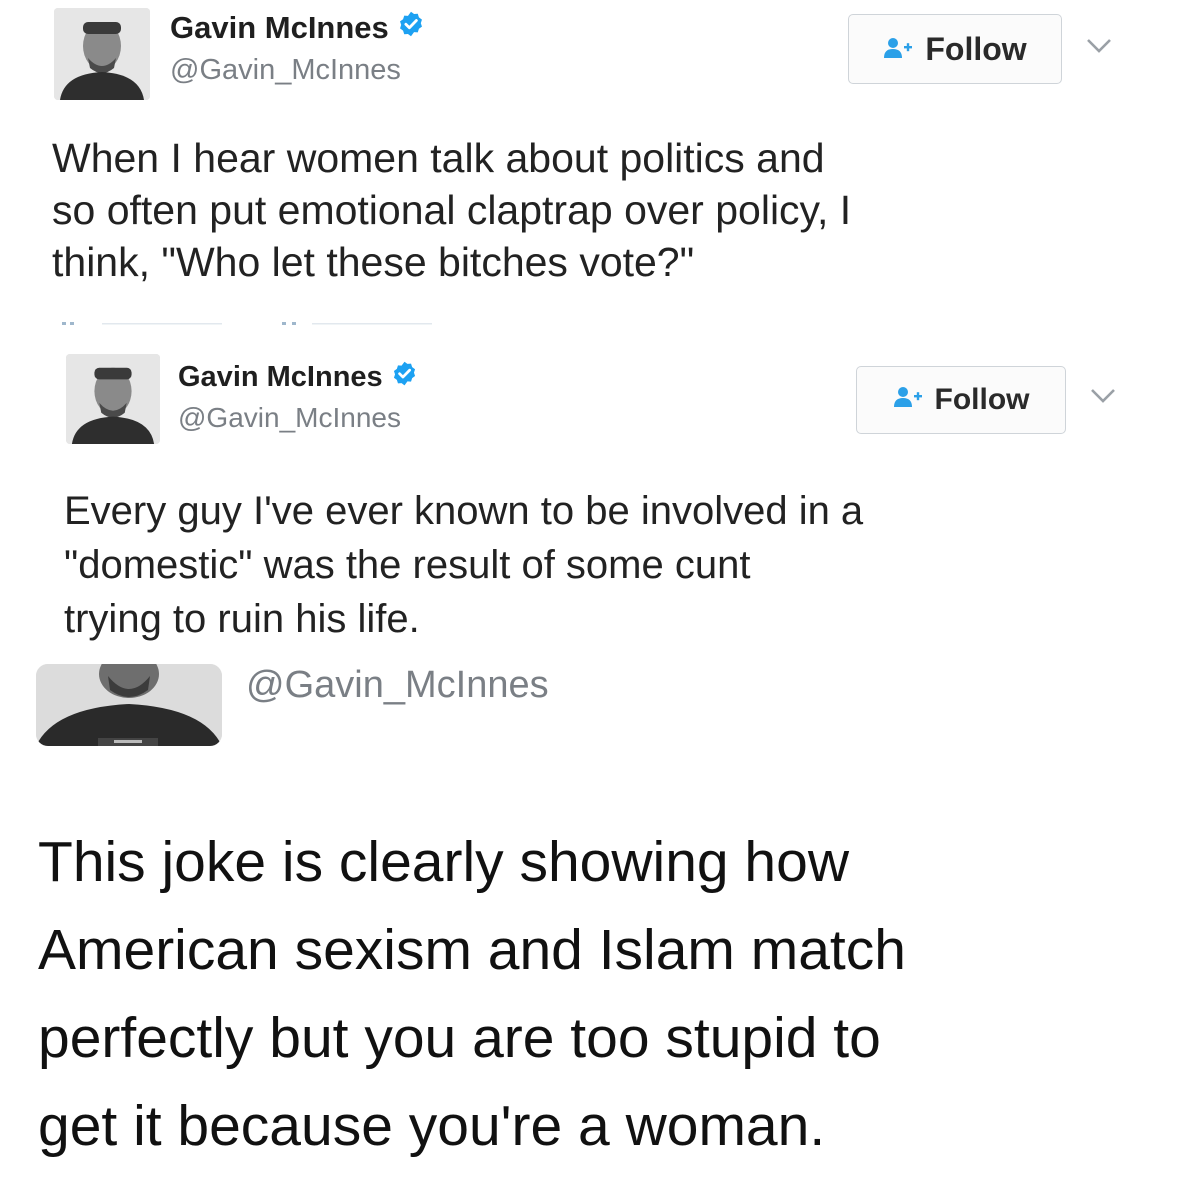 Image resolution: width=1200 pixels, height=1200 pixels. I want to click on tweet-text-line: "domestic" was the result of some cunt, so click(407, 565).